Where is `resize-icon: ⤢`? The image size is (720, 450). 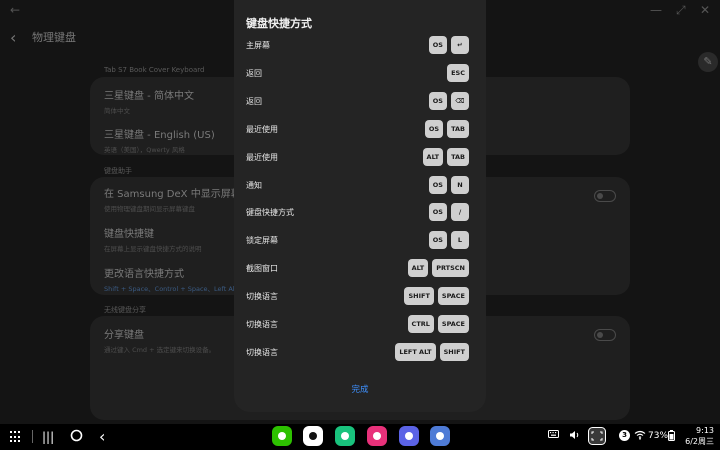
resize-icon: ⤢ is located at coordinates (681, 10).